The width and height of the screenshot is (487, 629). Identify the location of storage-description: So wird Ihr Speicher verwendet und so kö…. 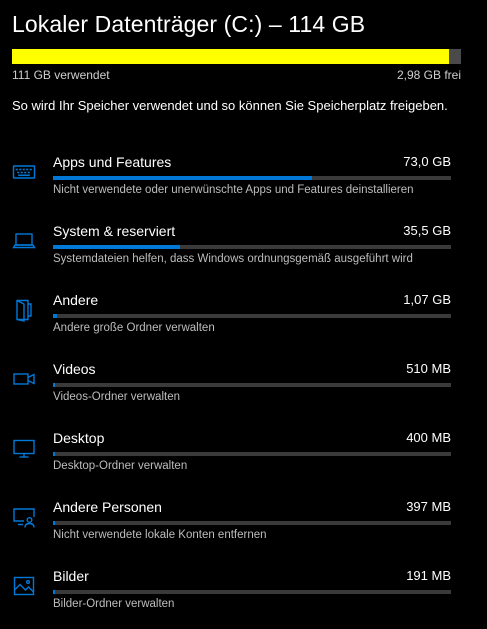
(230, 105).